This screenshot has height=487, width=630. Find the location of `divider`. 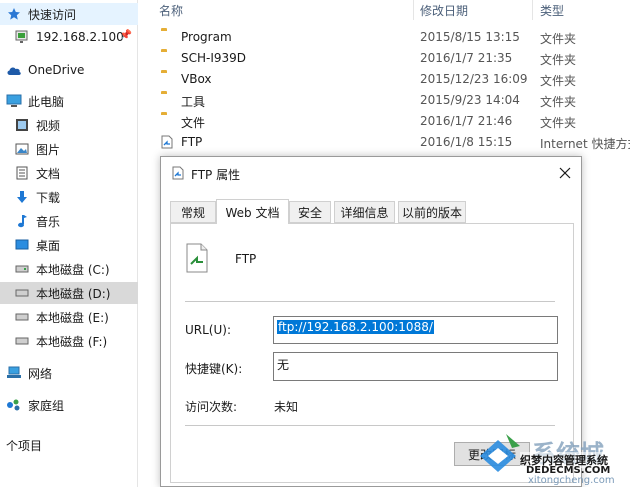

divider is located at coordinates (370, 425).